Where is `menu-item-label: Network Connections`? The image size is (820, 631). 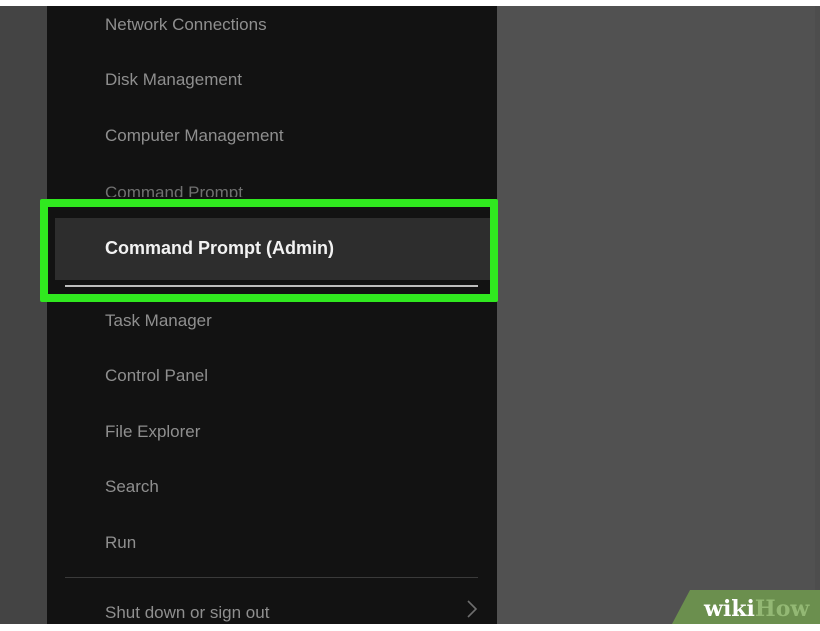 menu-item-label: Network Connections is located at coordinates (186, 24).